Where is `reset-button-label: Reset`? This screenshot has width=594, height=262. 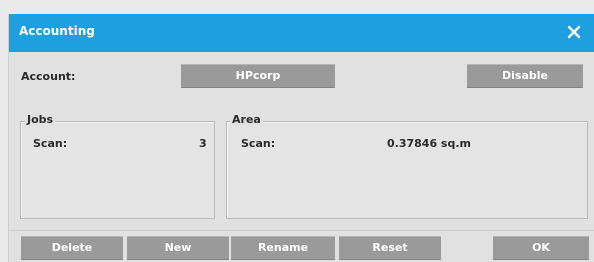 reset-button-label: Reset is located at coordinates (390, 247).